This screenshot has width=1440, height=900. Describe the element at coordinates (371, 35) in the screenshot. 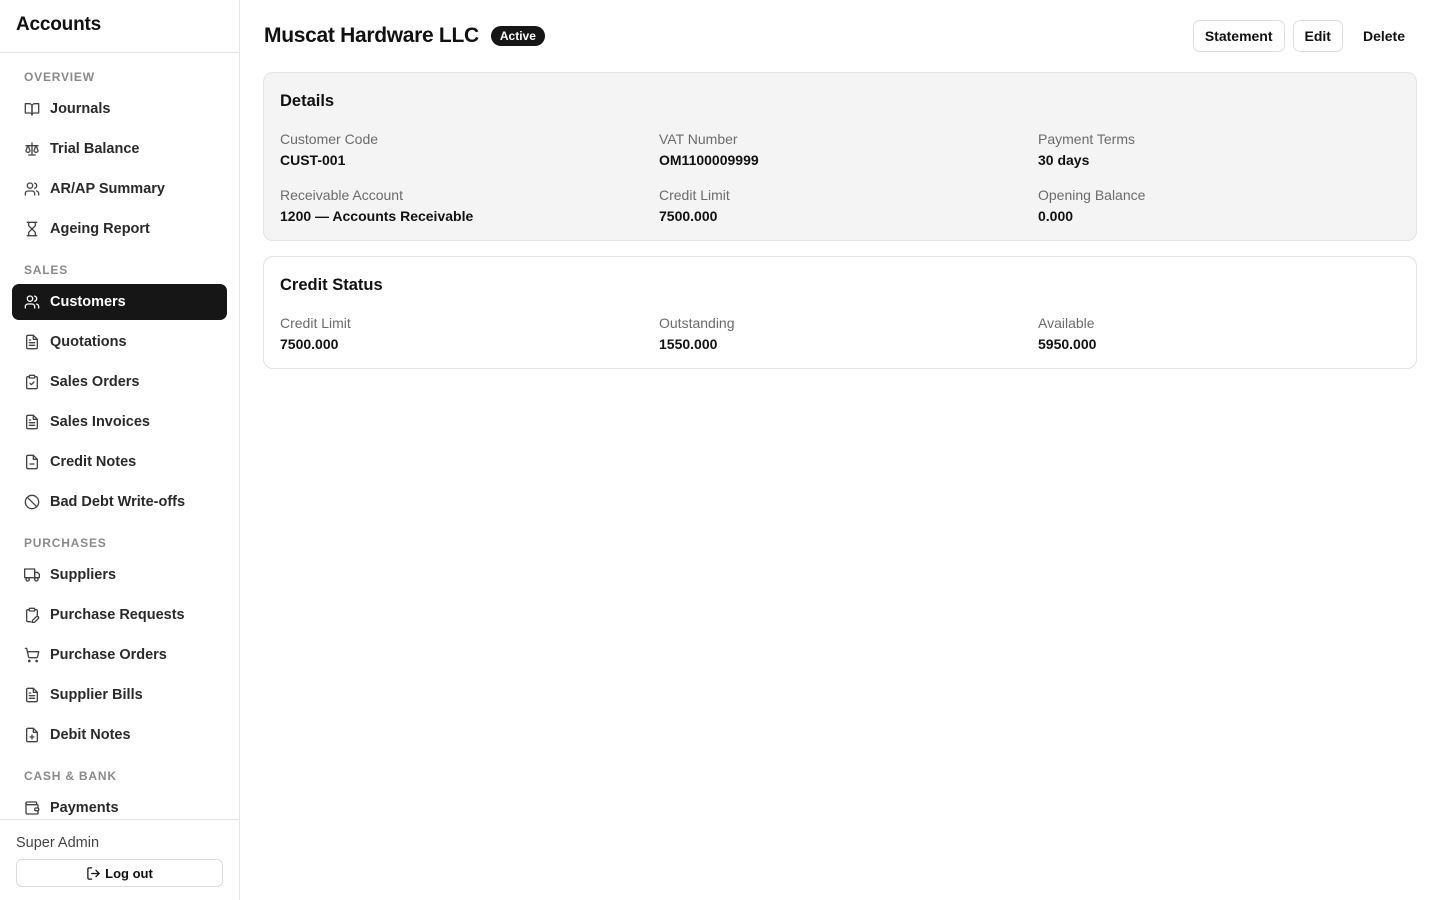

I see `page-title: Muscat Hardware LLC` at that location.